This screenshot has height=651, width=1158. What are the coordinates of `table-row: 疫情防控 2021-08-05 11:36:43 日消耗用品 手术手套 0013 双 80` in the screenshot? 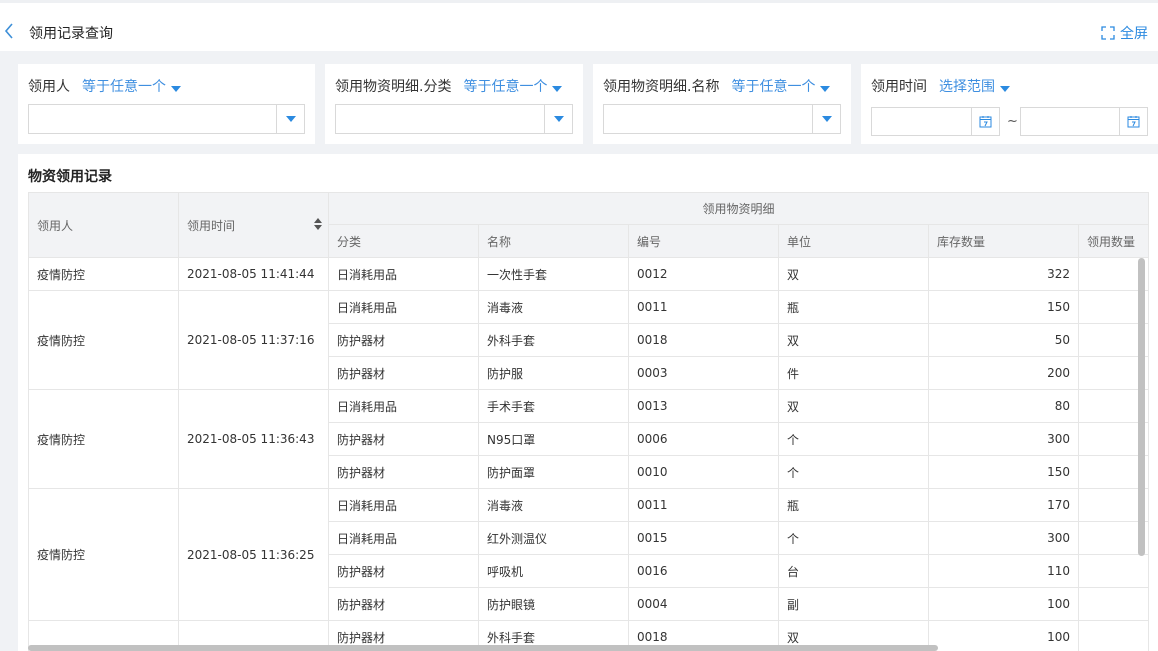 It's located at (588, 439).